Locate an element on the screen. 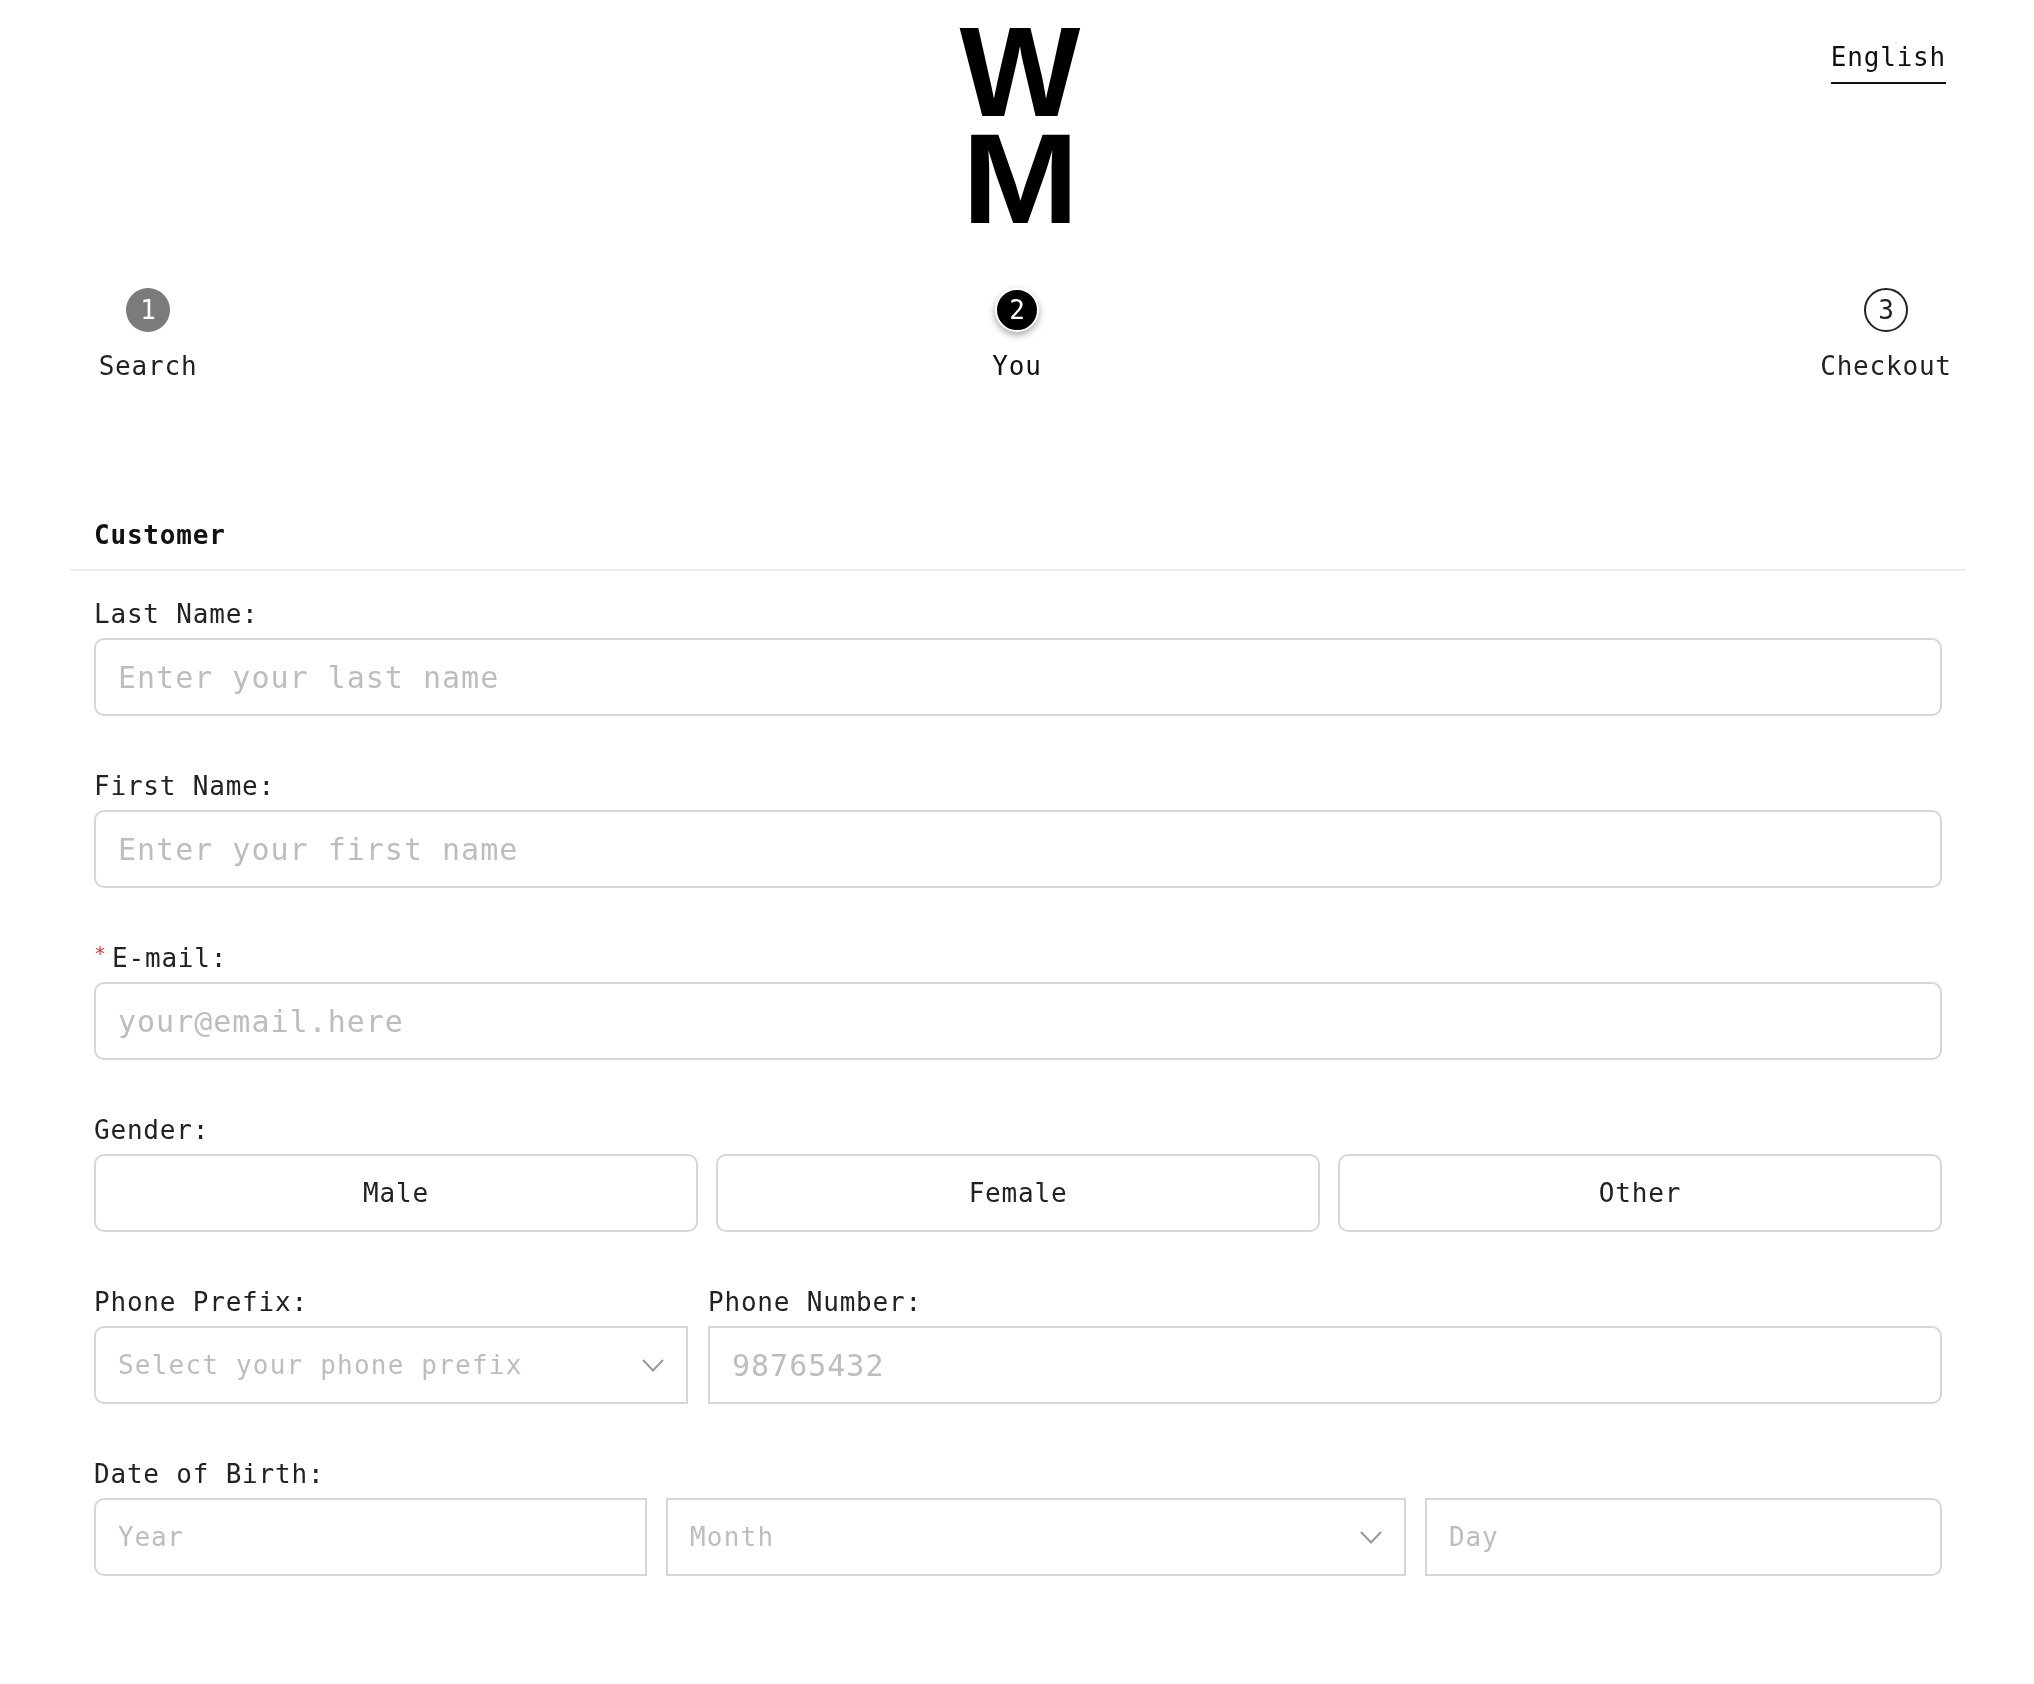 The height and width of the screenshot is (1684, 2034). step-indicator: 2 is located at coordinates (1017, 310).